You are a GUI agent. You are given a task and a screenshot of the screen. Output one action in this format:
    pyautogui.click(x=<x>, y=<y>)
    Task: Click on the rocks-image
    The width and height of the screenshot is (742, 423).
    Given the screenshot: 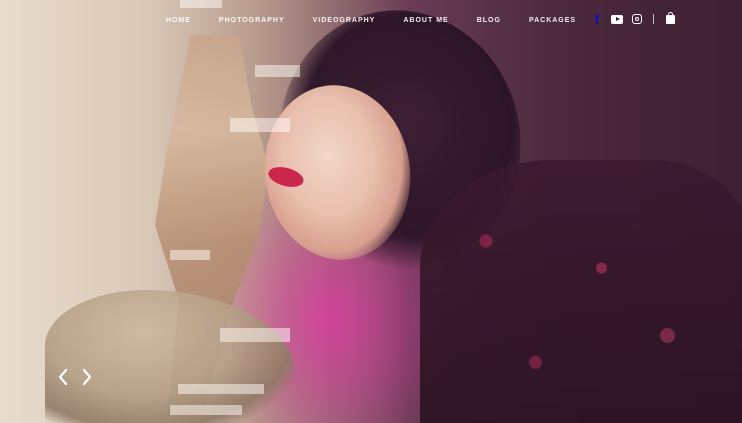 What is the action you would take?
    pyautogui.click(x=170, y=356)
    